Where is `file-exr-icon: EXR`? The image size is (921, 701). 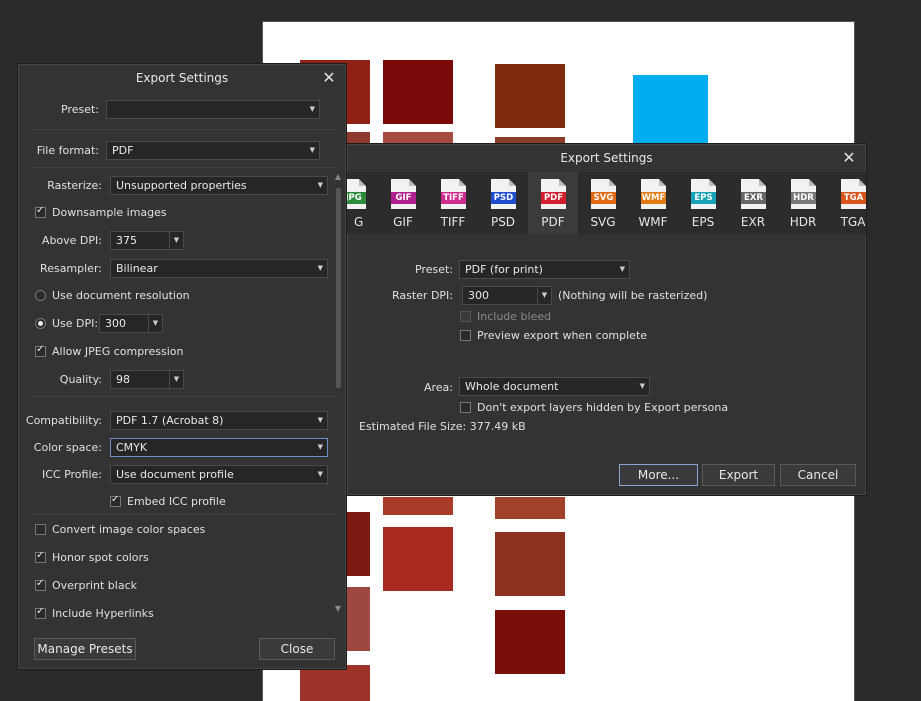 file-exr-icon: EXR is located at coordinates (753, 194).